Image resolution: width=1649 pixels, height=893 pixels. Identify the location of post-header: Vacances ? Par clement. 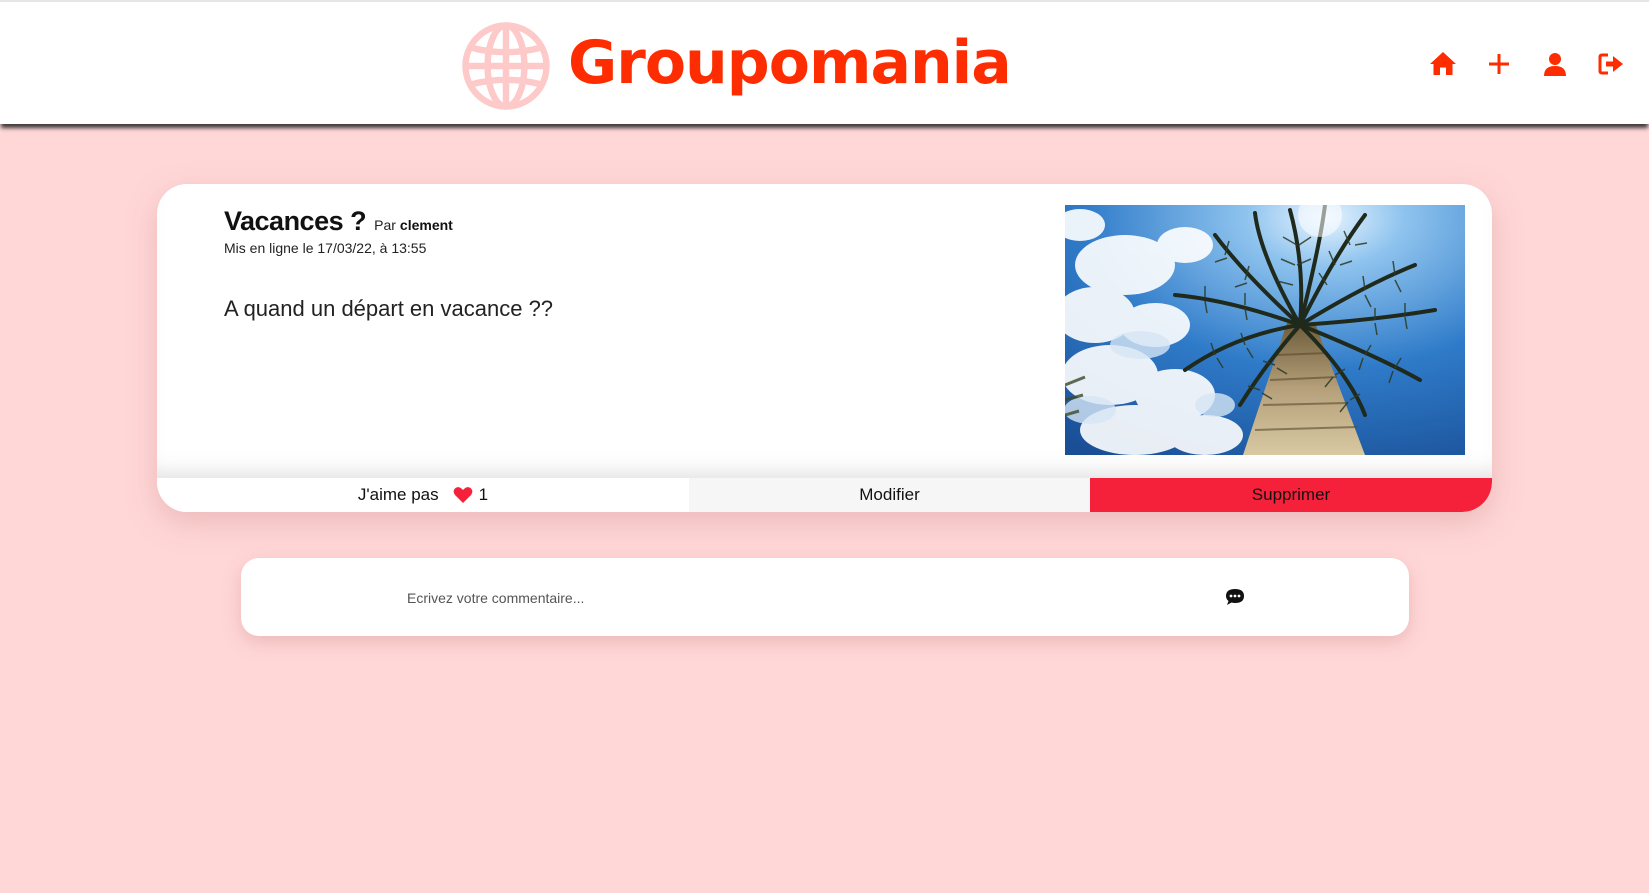
(338, 221).